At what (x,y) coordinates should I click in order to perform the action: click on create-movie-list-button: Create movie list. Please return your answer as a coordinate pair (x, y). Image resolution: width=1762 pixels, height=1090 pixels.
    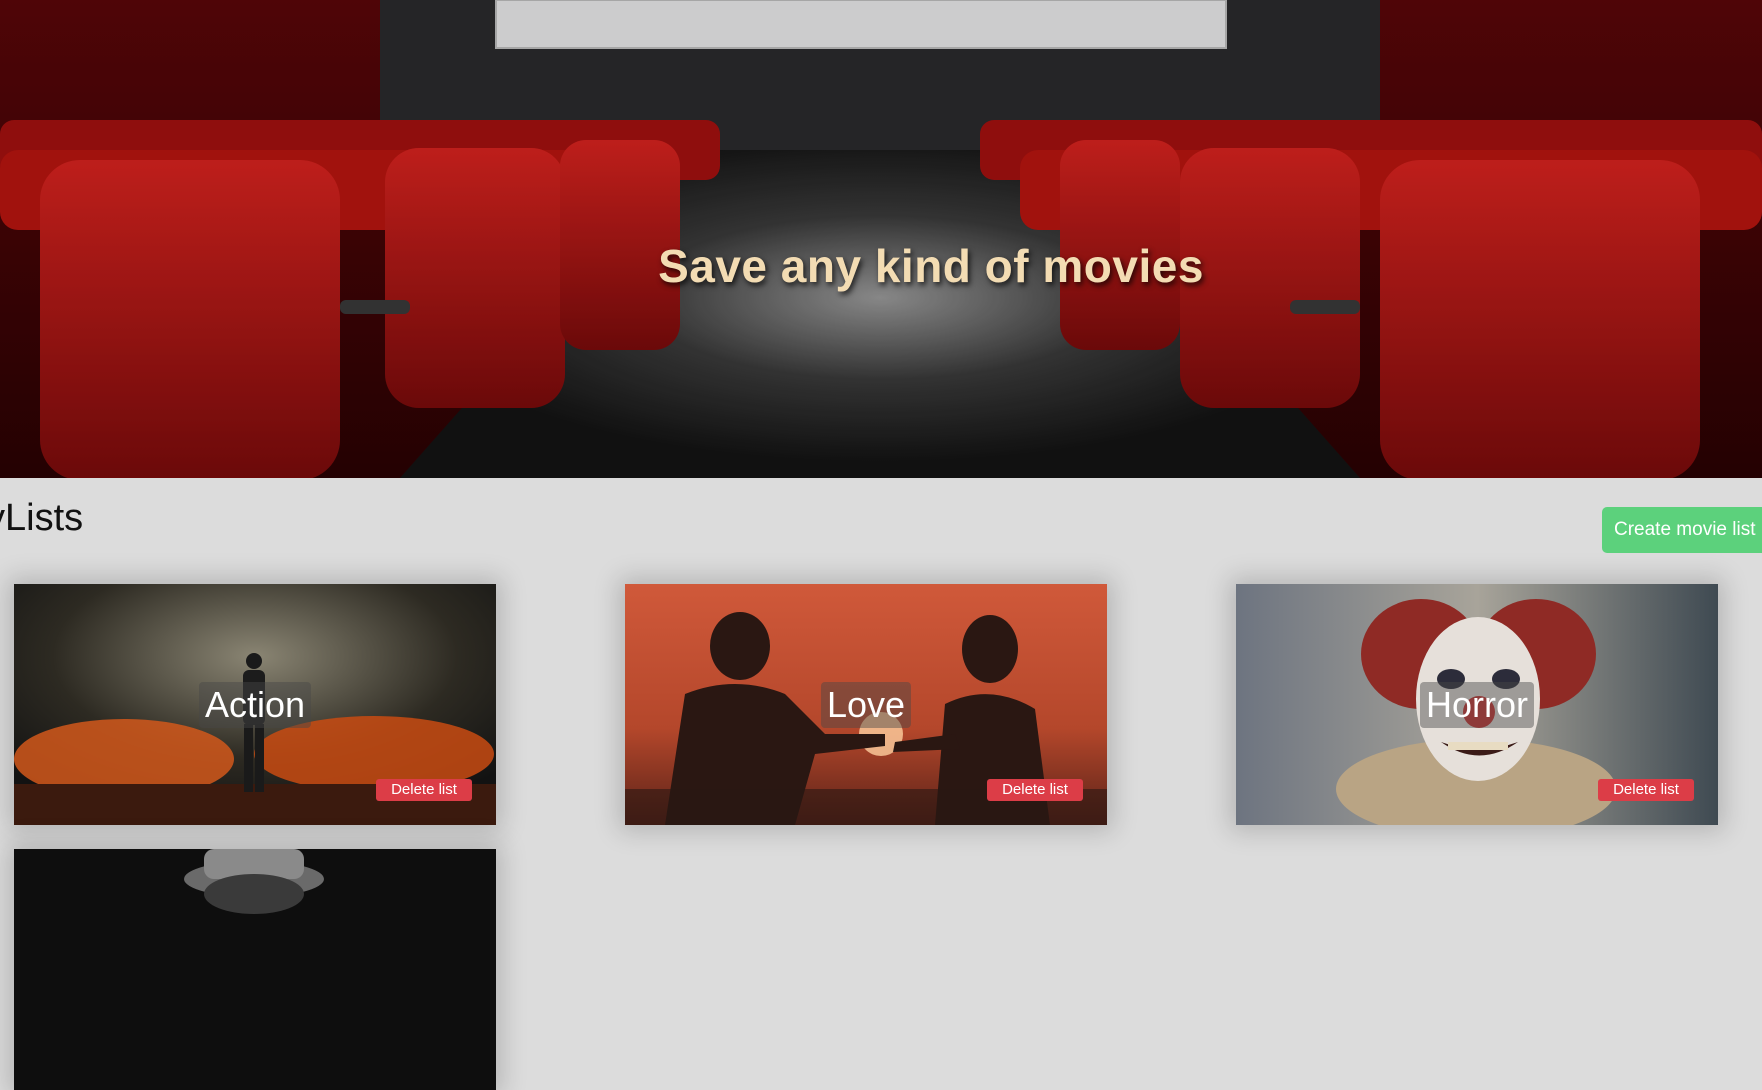
    Looking at the image, I should click on (1682, 530).